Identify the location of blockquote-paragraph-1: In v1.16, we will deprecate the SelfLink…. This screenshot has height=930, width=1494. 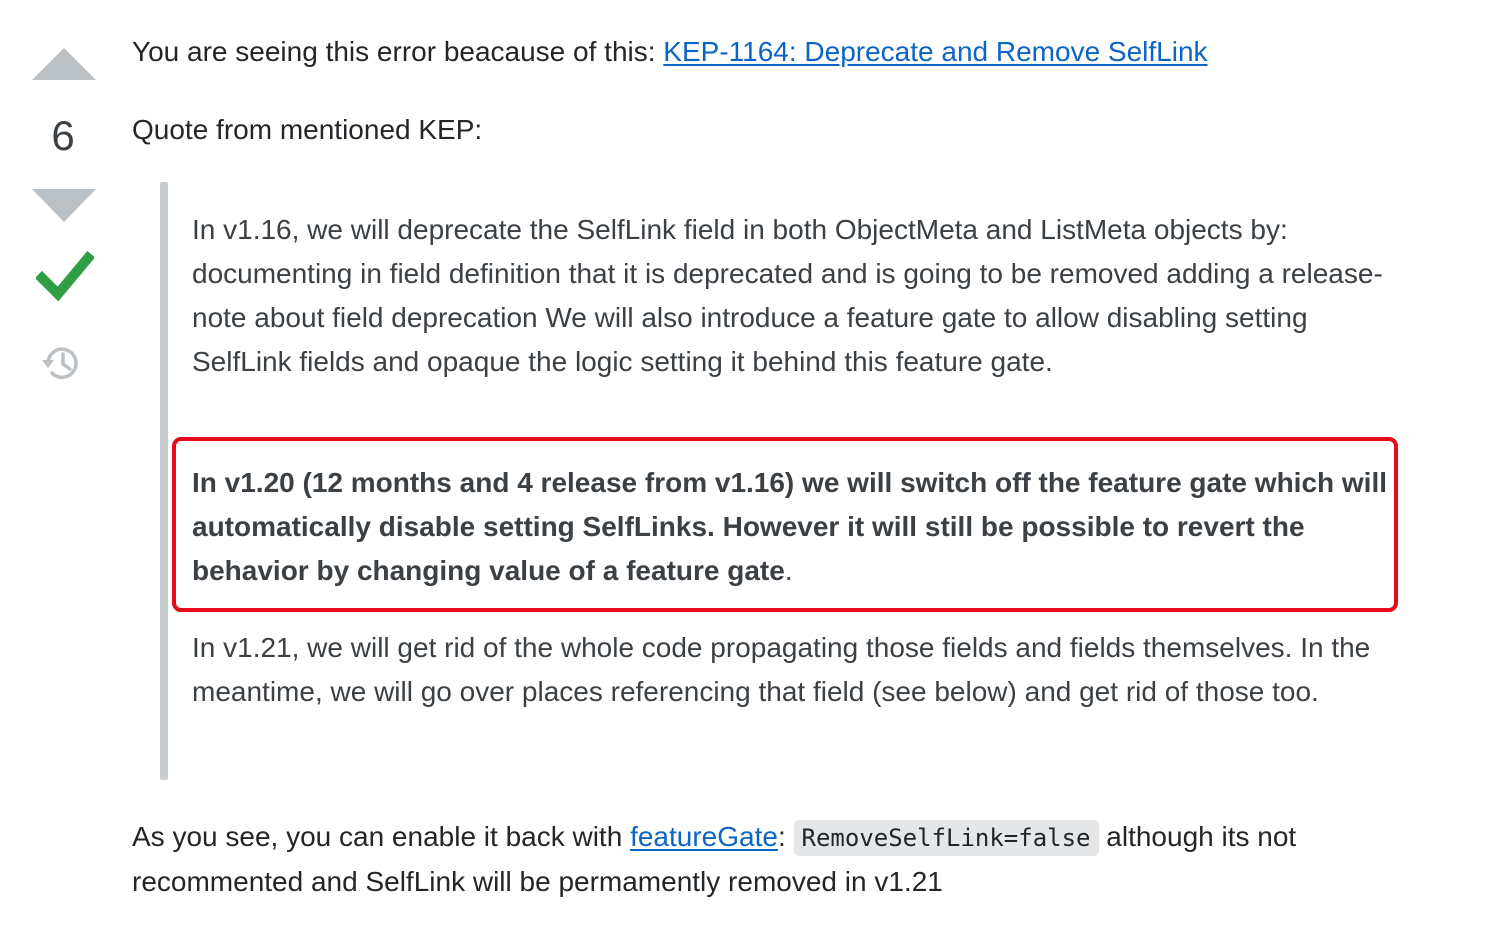
(787, 295).